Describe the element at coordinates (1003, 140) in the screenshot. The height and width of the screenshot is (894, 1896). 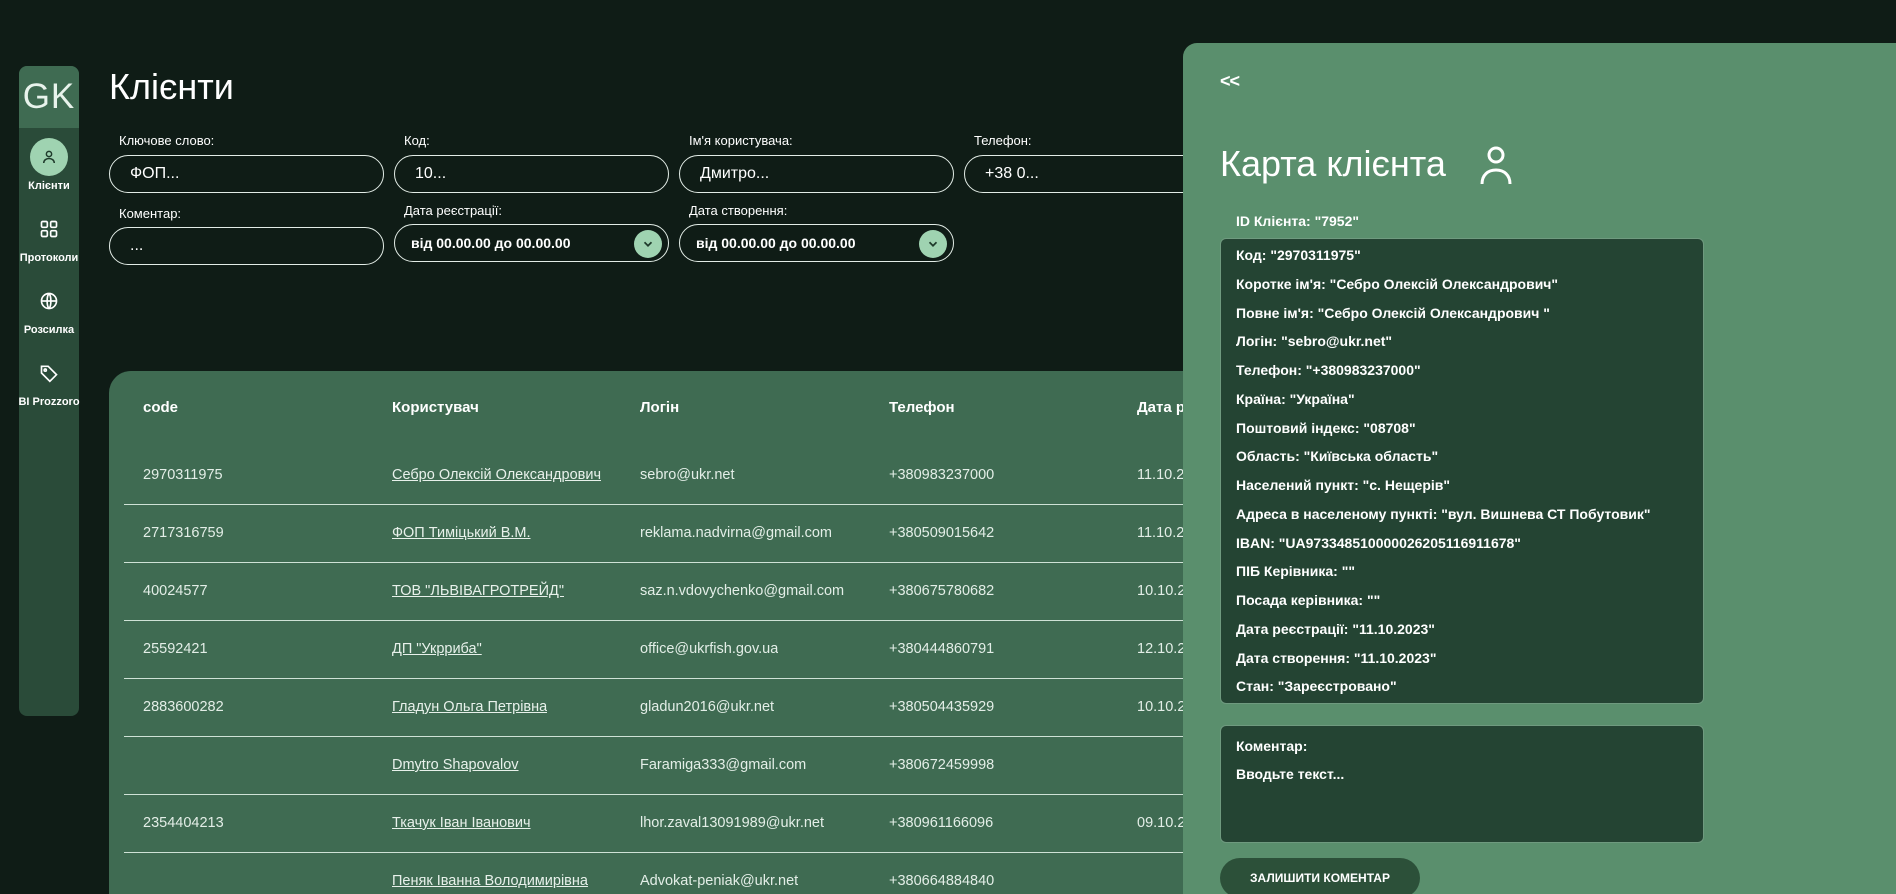
I see `phone-label: Телефон:` at that location.